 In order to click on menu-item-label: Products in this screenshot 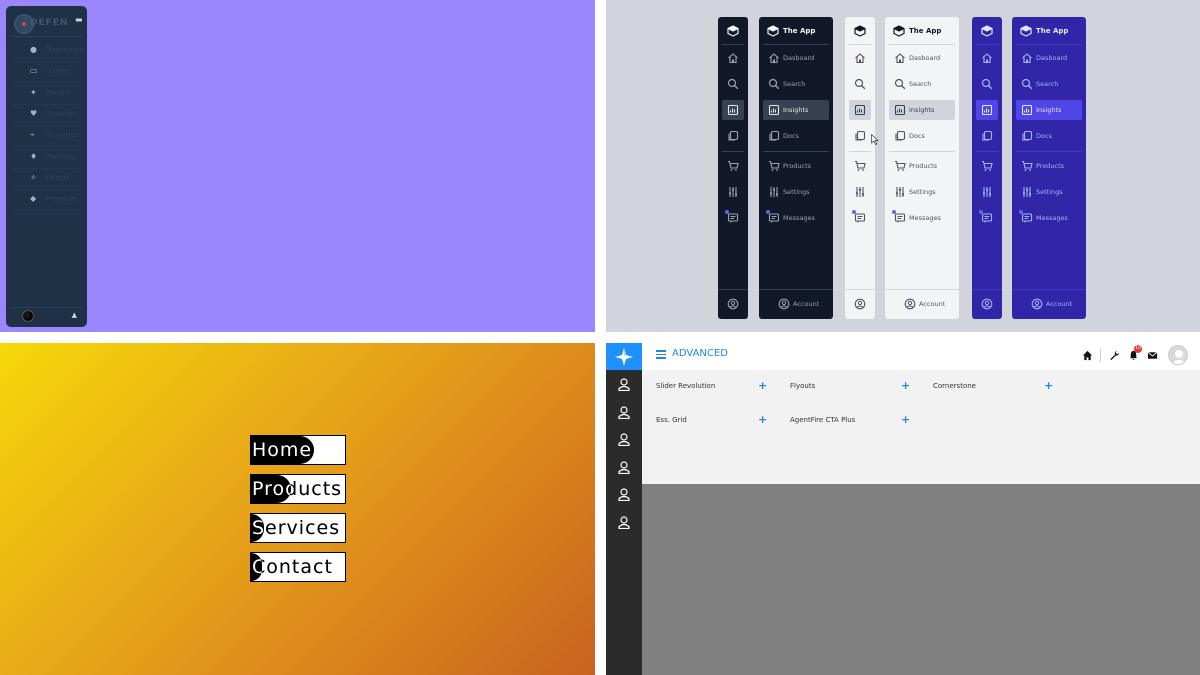, I will do `click(297, 489)`.